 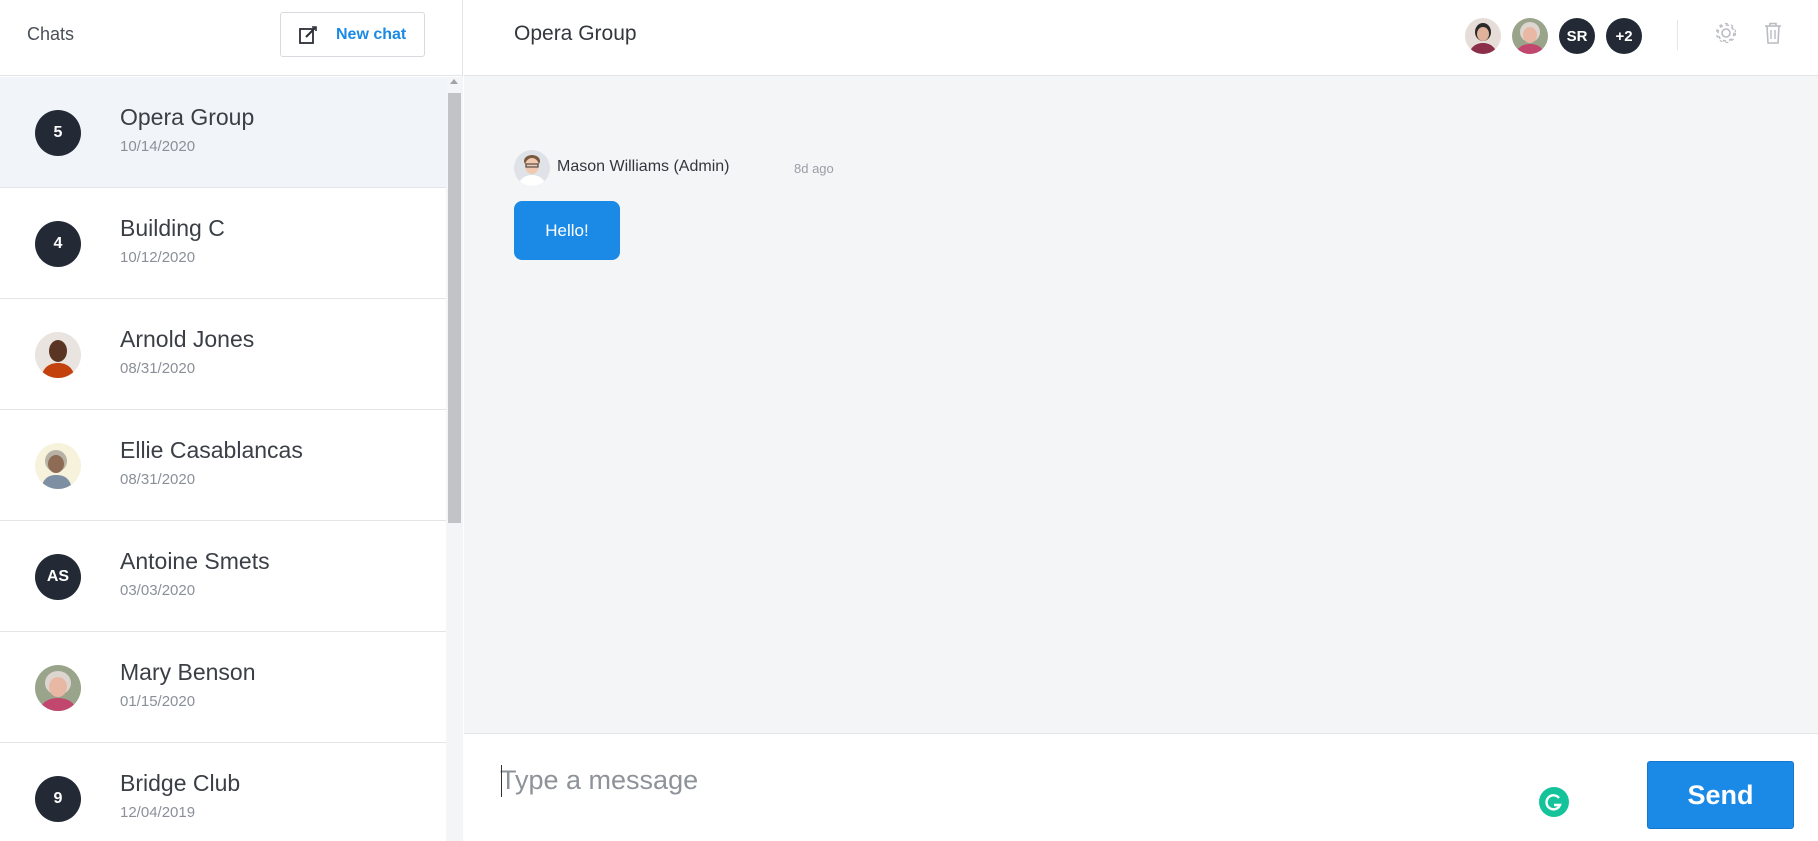 What do you see at coordinates (1677, 35) in the screenshot?
I see `header-divider` at bounding box center [1677, 35].